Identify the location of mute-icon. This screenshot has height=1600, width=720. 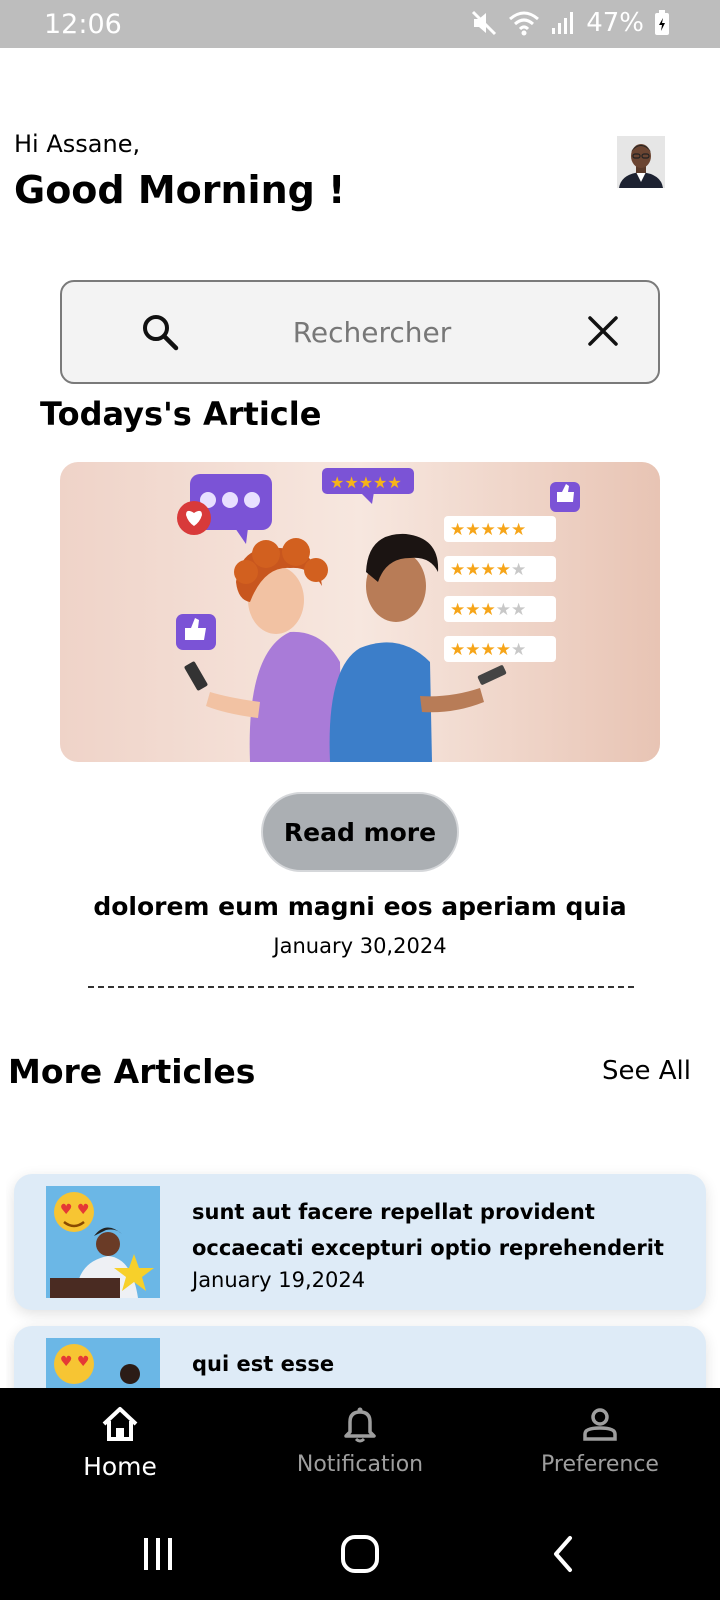
(484, 23).